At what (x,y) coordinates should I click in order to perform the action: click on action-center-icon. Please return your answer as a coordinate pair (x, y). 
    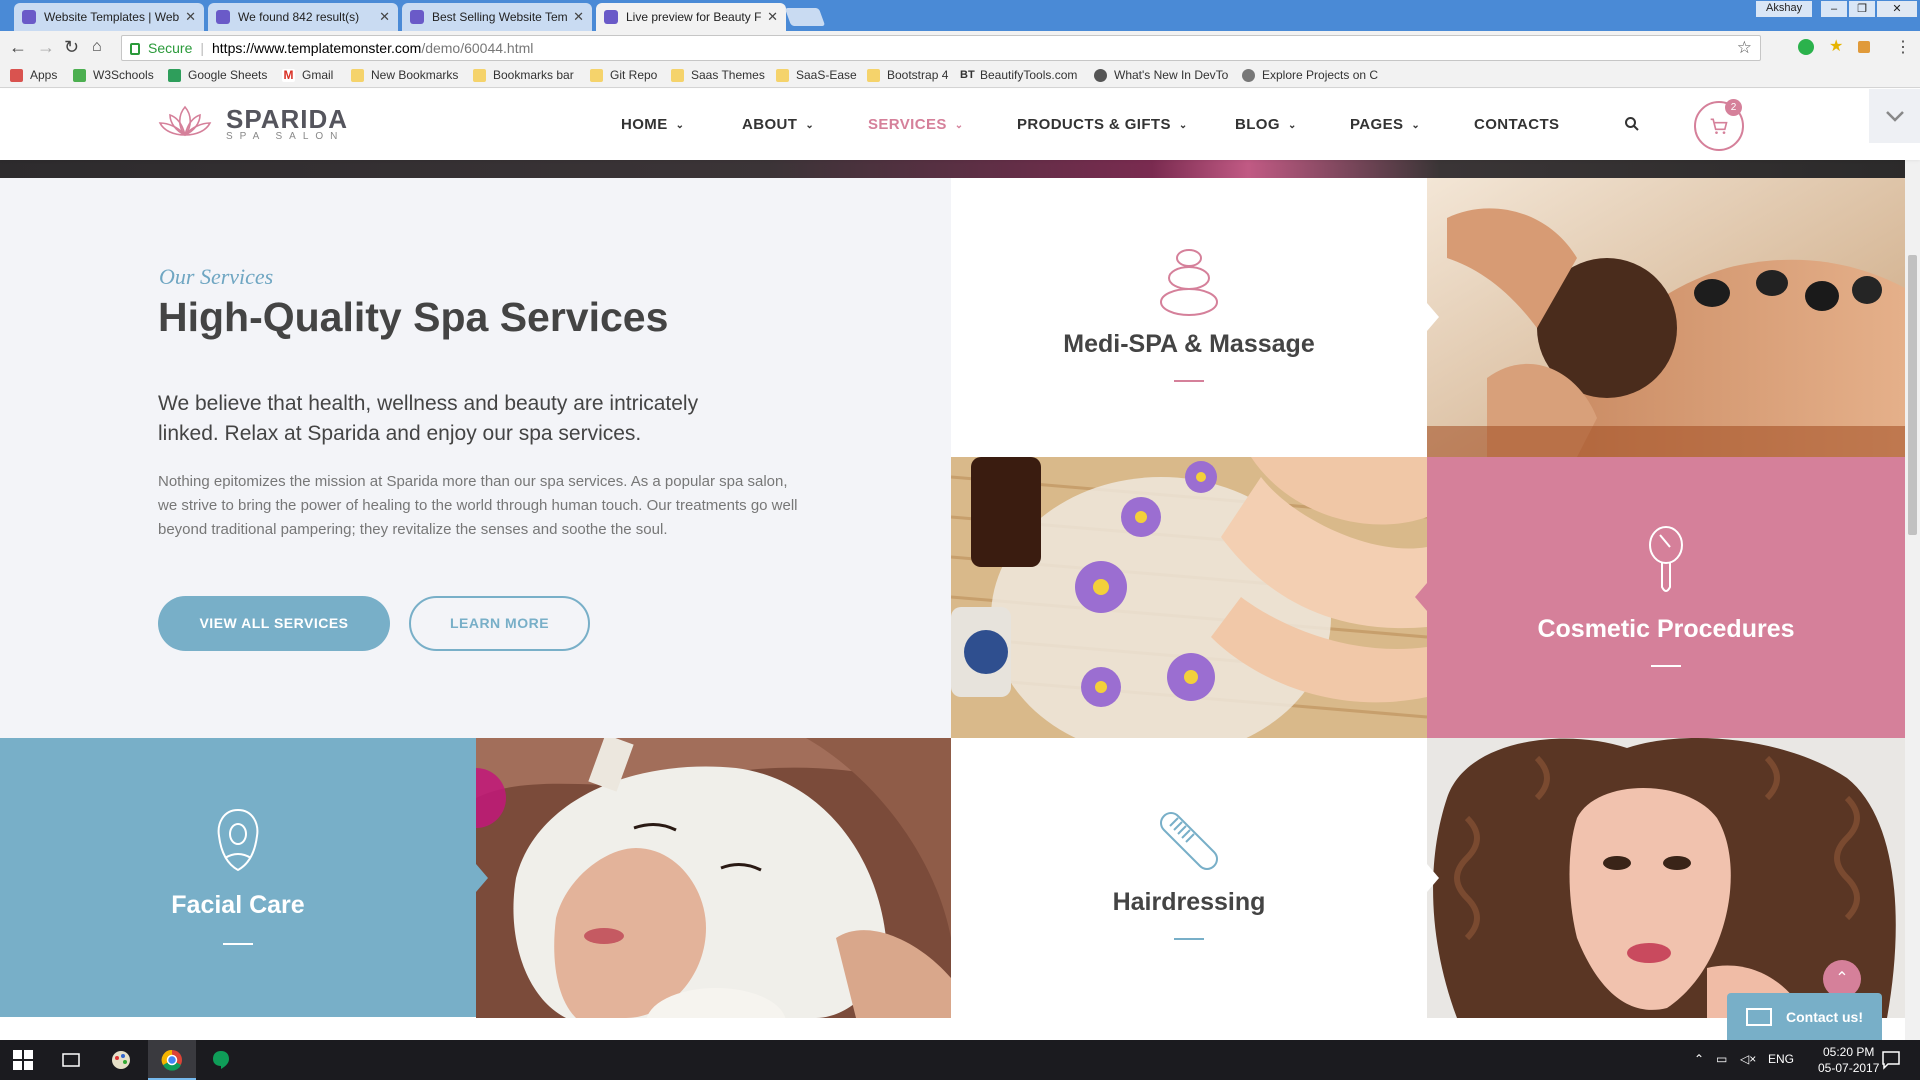
    Looking at the image, I should click on (1891, 1060).